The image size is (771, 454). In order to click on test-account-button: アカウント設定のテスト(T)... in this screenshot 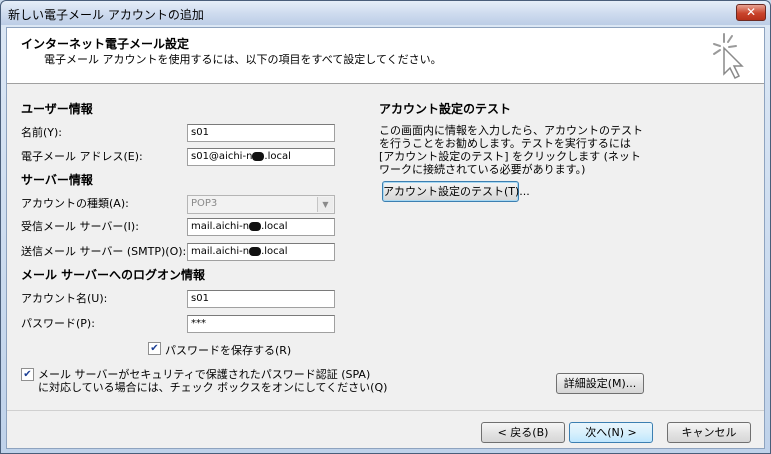, I will do `click(456, 191)`.